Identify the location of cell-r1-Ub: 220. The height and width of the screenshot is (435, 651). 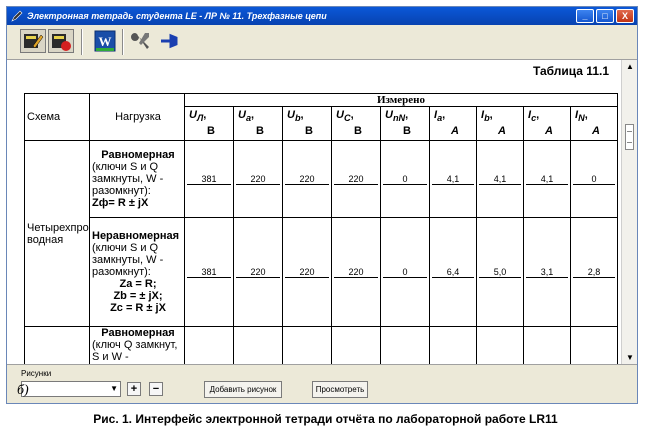
(307, 179).